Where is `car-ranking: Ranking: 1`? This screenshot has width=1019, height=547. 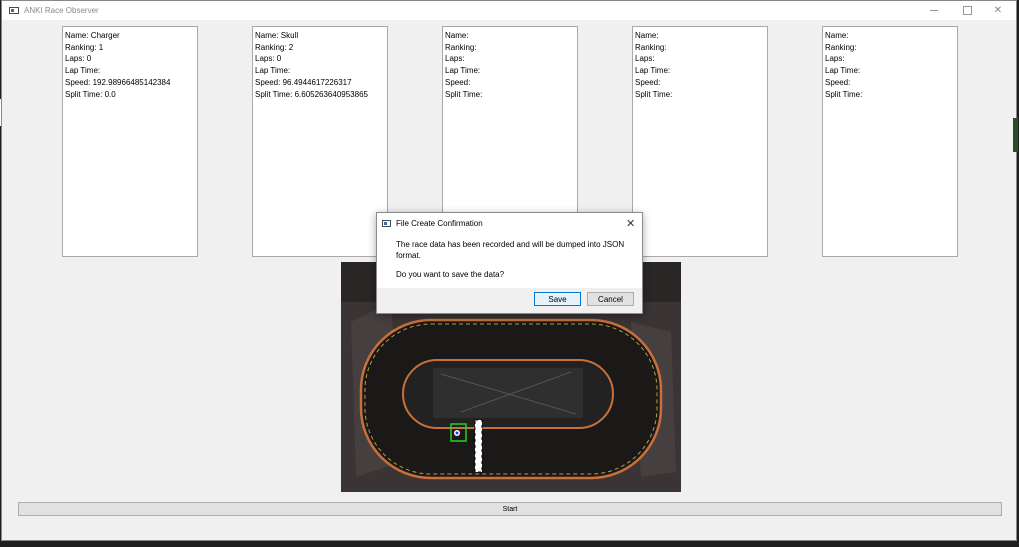 car-ranking: Ranking: 1 is located at coordinates (84, 47).